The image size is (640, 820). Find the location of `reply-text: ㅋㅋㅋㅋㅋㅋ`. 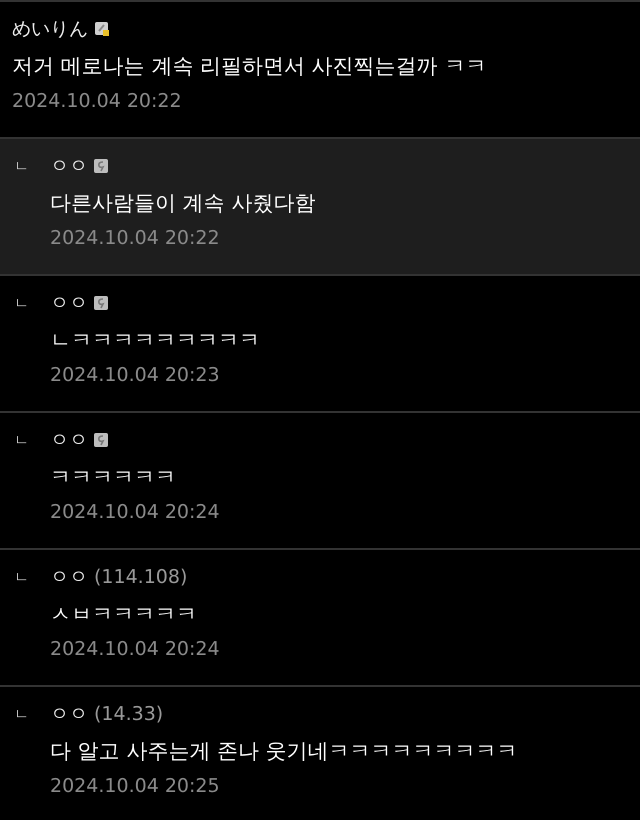

reply-text: ㅋㅋㅋㅋㅋㅋ is located at coordinates (113, 477).